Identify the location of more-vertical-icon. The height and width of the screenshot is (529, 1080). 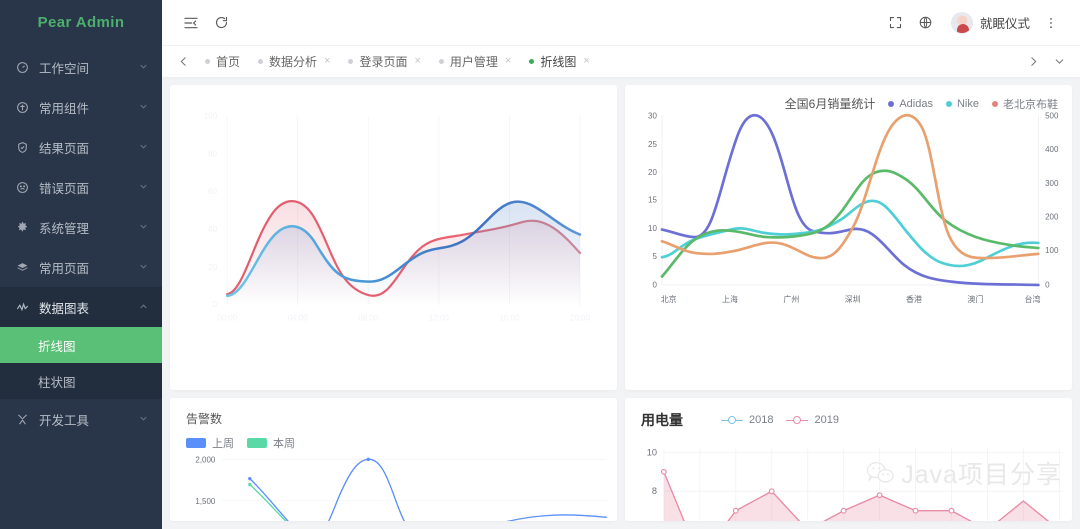
(1051, 23).